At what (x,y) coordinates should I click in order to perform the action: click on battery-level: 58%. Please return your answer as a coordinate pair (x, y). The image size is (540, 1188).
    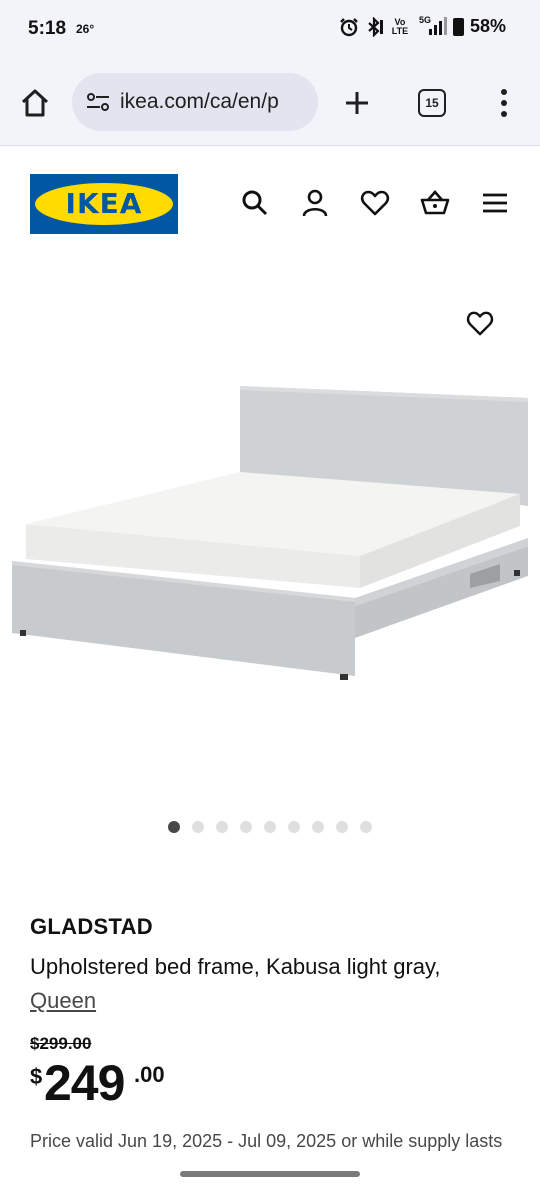
    Looking at the image, I should click on (487, 26).